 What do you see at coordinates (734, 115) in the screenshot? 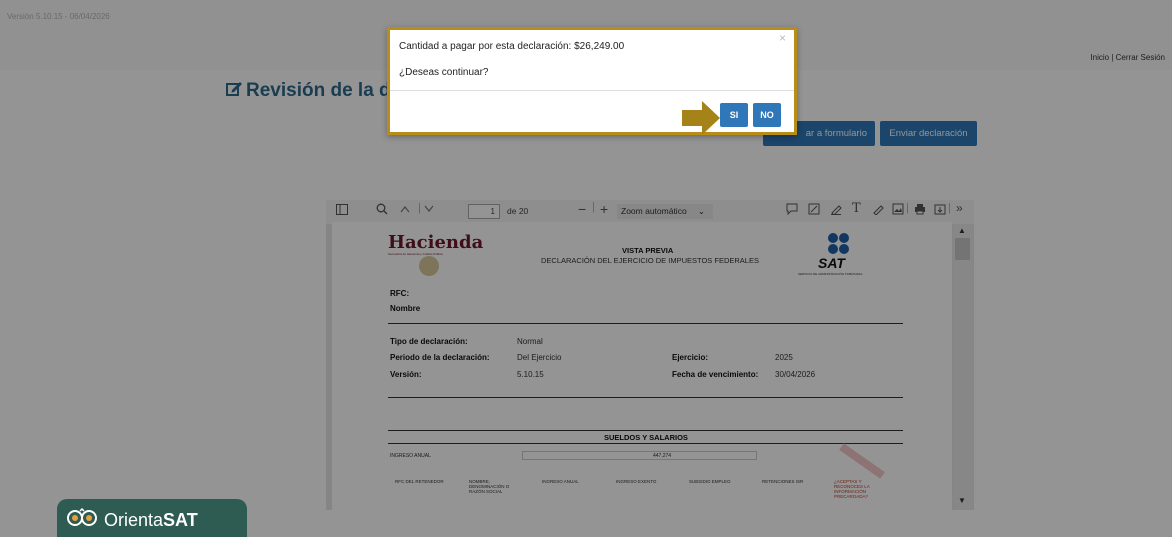
I see `yes-button: SI` at bounding box center [734, 115].